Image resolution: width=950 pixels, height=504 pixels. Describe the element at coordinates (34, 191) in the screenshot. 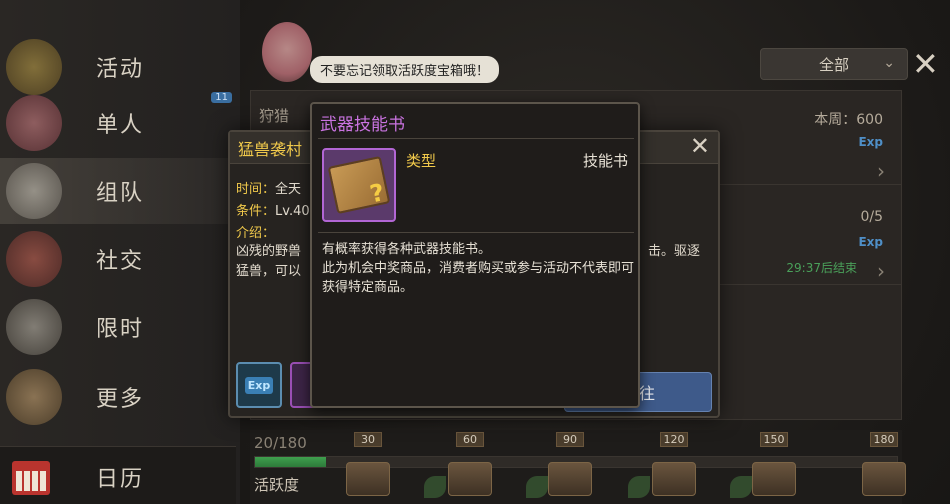

I see `team-avatar` at that location.